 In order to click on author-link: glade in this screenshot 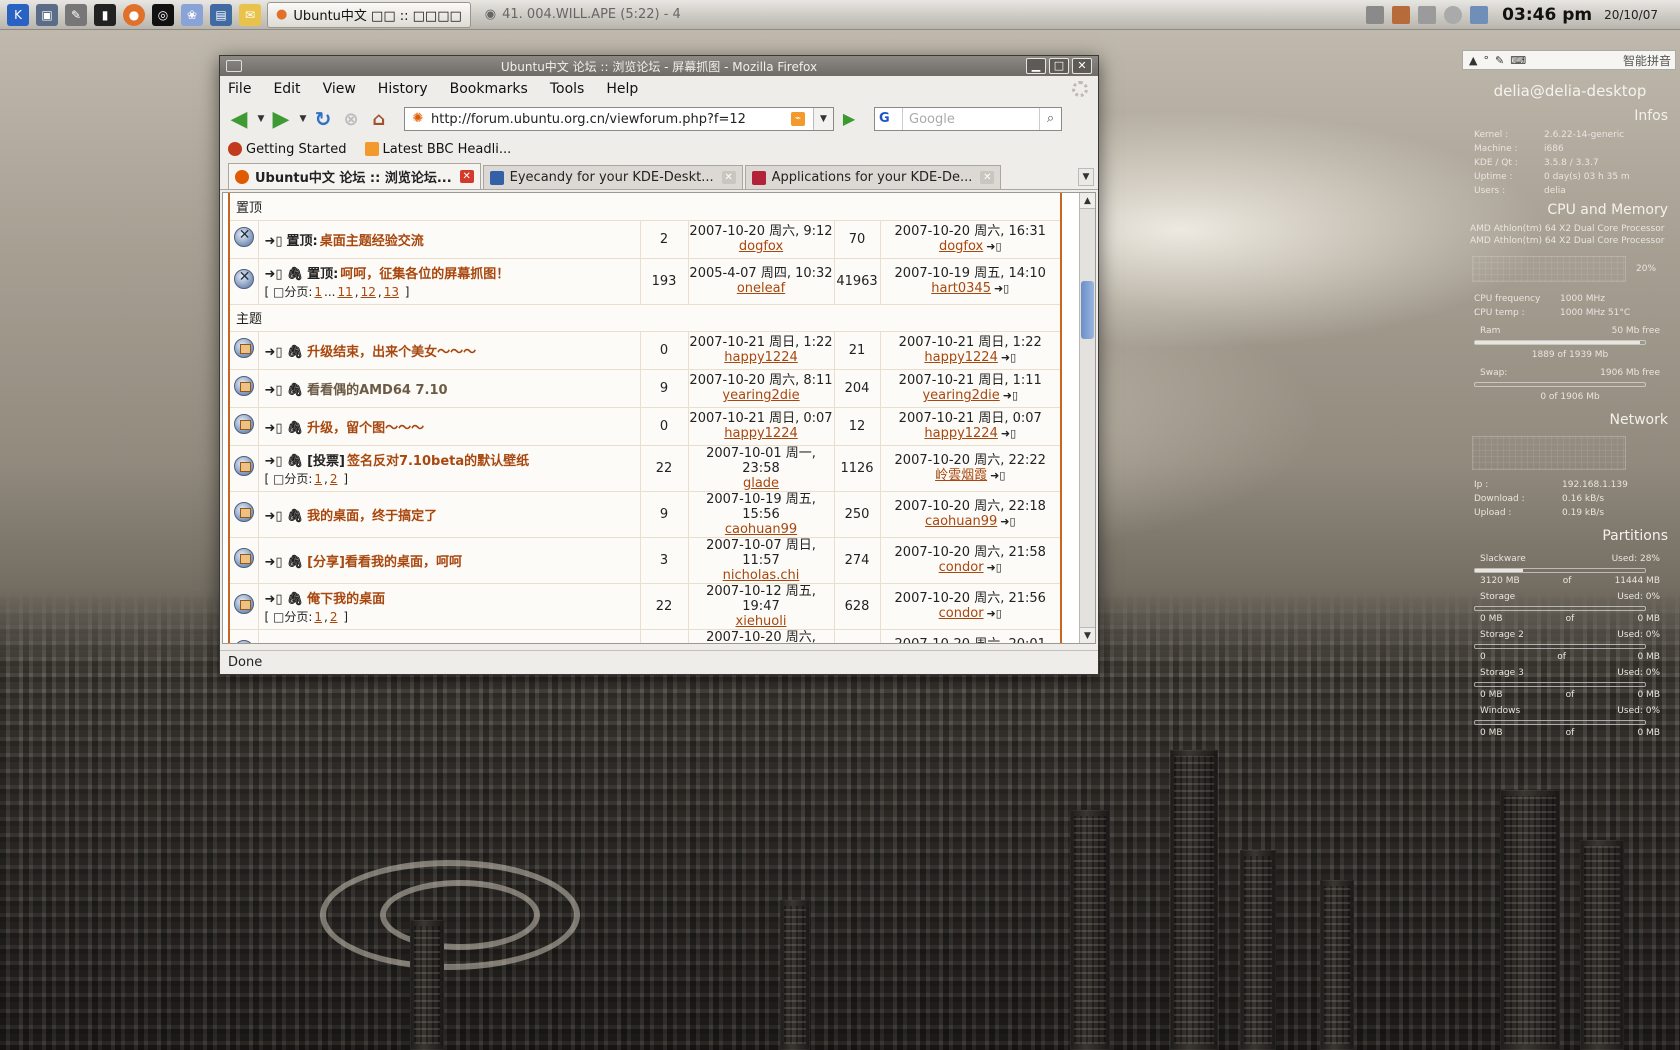, I will do `click(761, 483)`.